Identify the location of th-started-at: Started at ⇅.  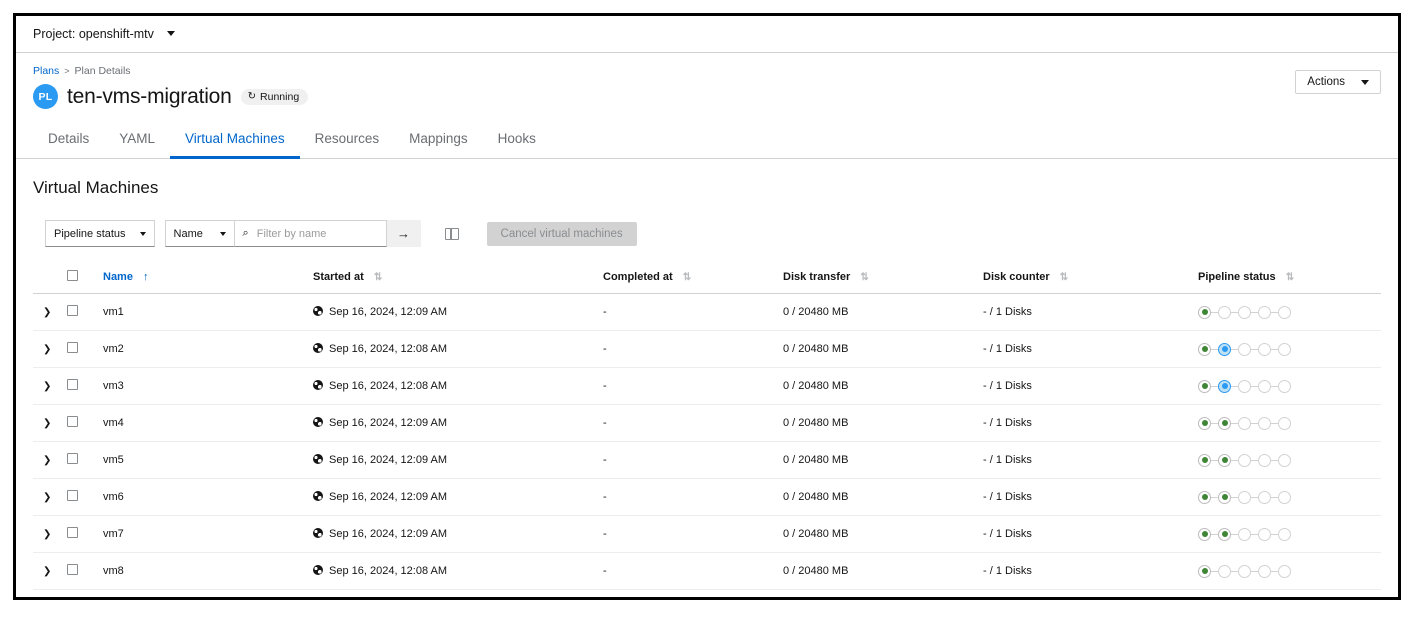
(458, 279).